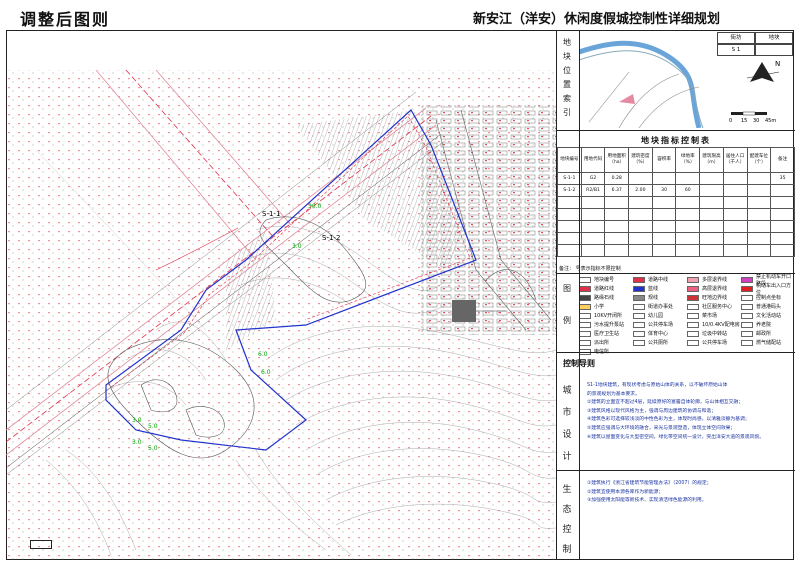 The image size is (800, 566). What do you see at coordinates (714, 288) in the screenshot?
I see `legend-item: 高层退界线` at bounding box center [714, 288].